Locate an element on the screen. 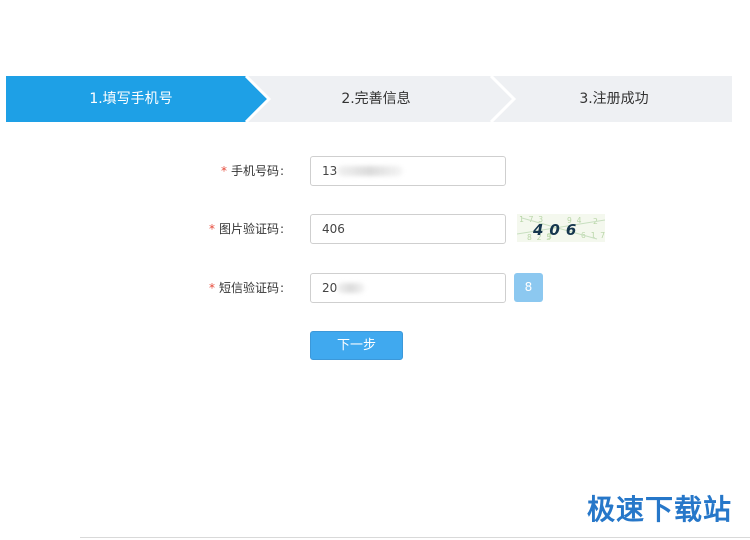 The height and width of the screenshot is (540, 750). captcha-image: 1 7 3 8 2 5 9 4 6 1 7 3 2 406 is located at coordinates (561, 228).